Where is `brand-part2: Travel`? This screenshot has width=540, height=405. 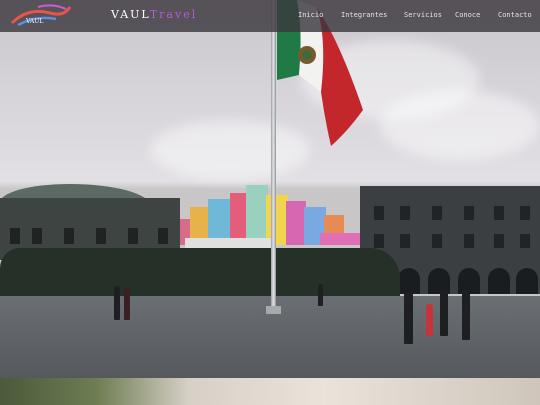 brand-part2: Travel is located at coordinates (173, 14).